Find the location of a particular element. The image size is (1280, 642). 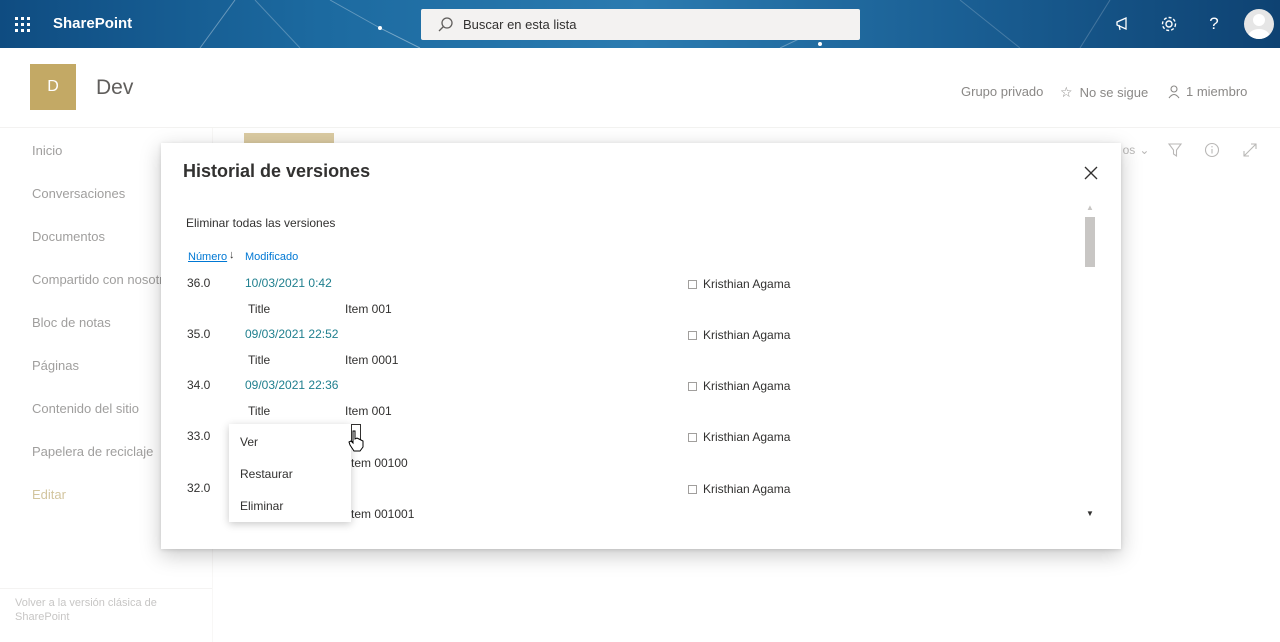

scroll-down-arrow-icon: ▼ is located at coordinates (1090, 513).